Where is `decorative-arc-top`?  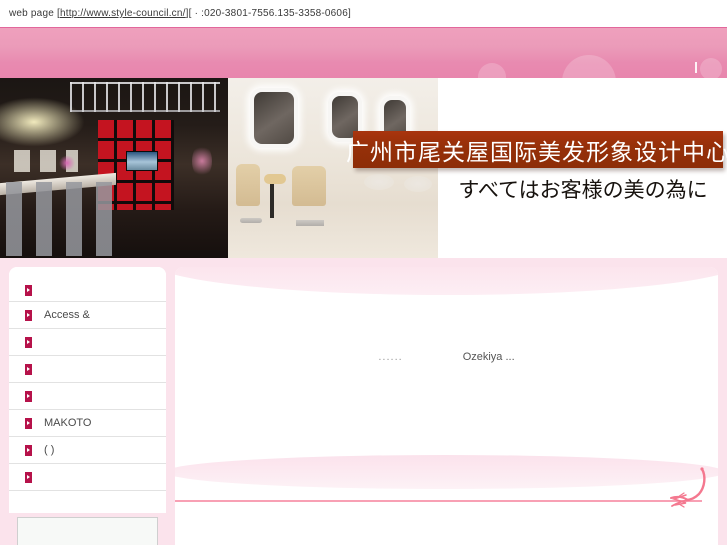
decorative-arc-top is located at coordinates (446, 281).